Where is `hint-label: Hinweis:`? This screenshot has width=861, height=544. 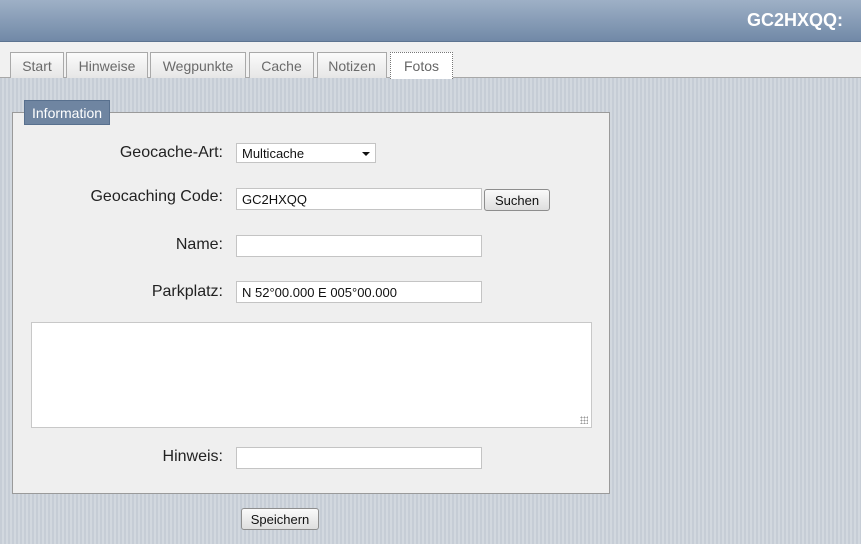 hint-label: Hinweis: is located at coordinates (192, 456).